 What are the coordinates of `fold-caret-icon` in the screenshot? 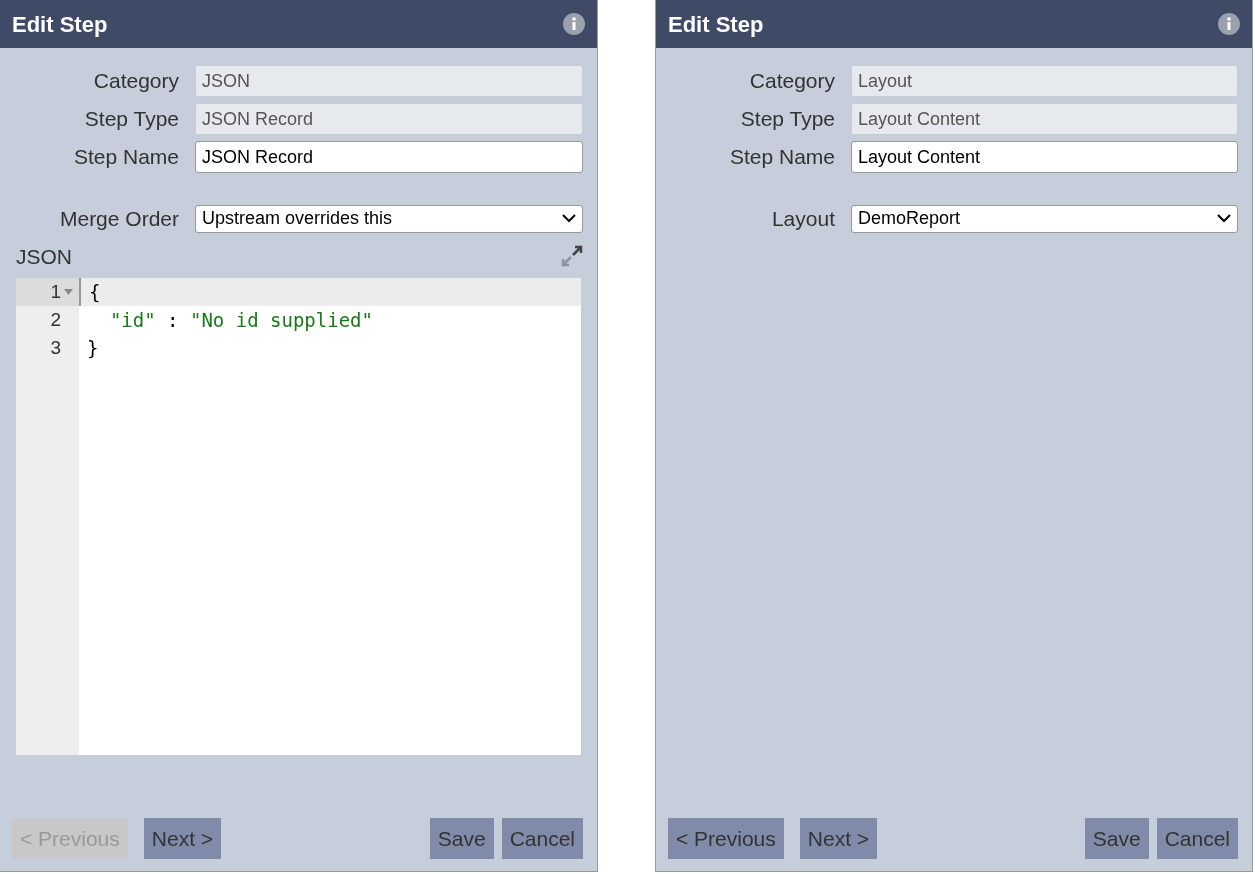 It's located at (68, 292).